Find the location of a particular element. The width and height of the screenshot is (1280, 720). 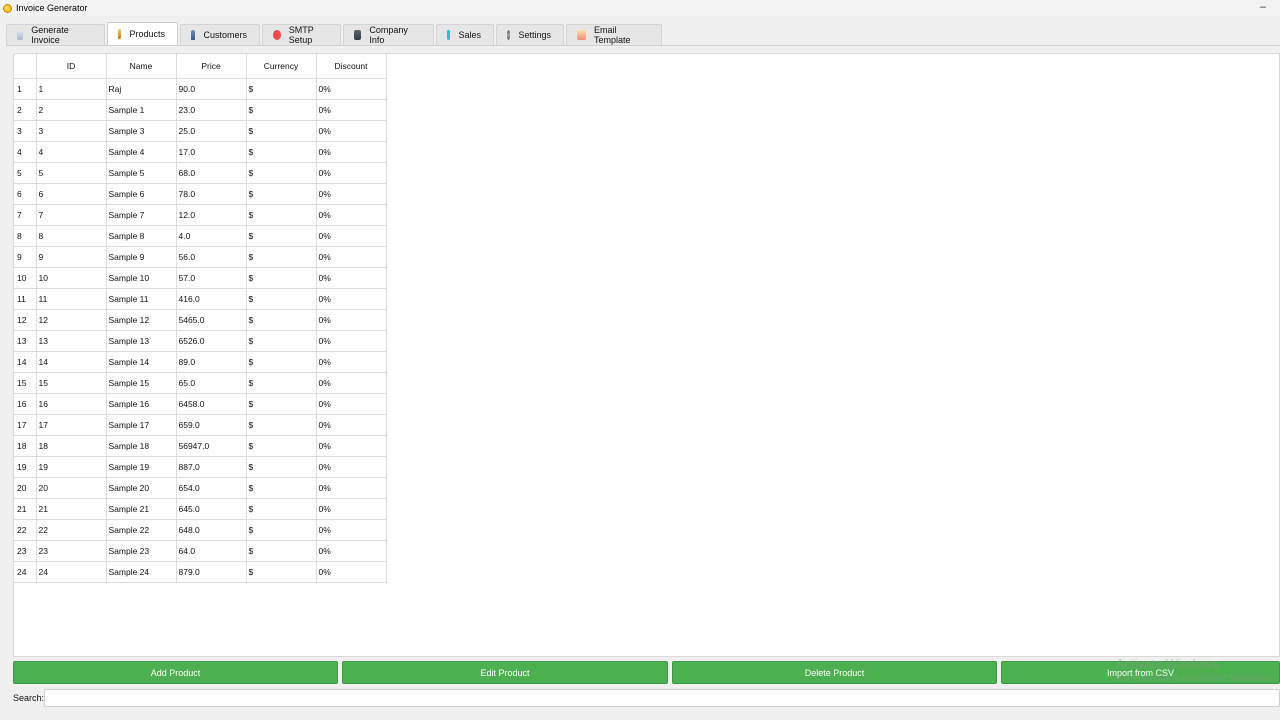

table-row: 23 23 Sample 23 64.0 $0% is located at coordinates (200, 551).